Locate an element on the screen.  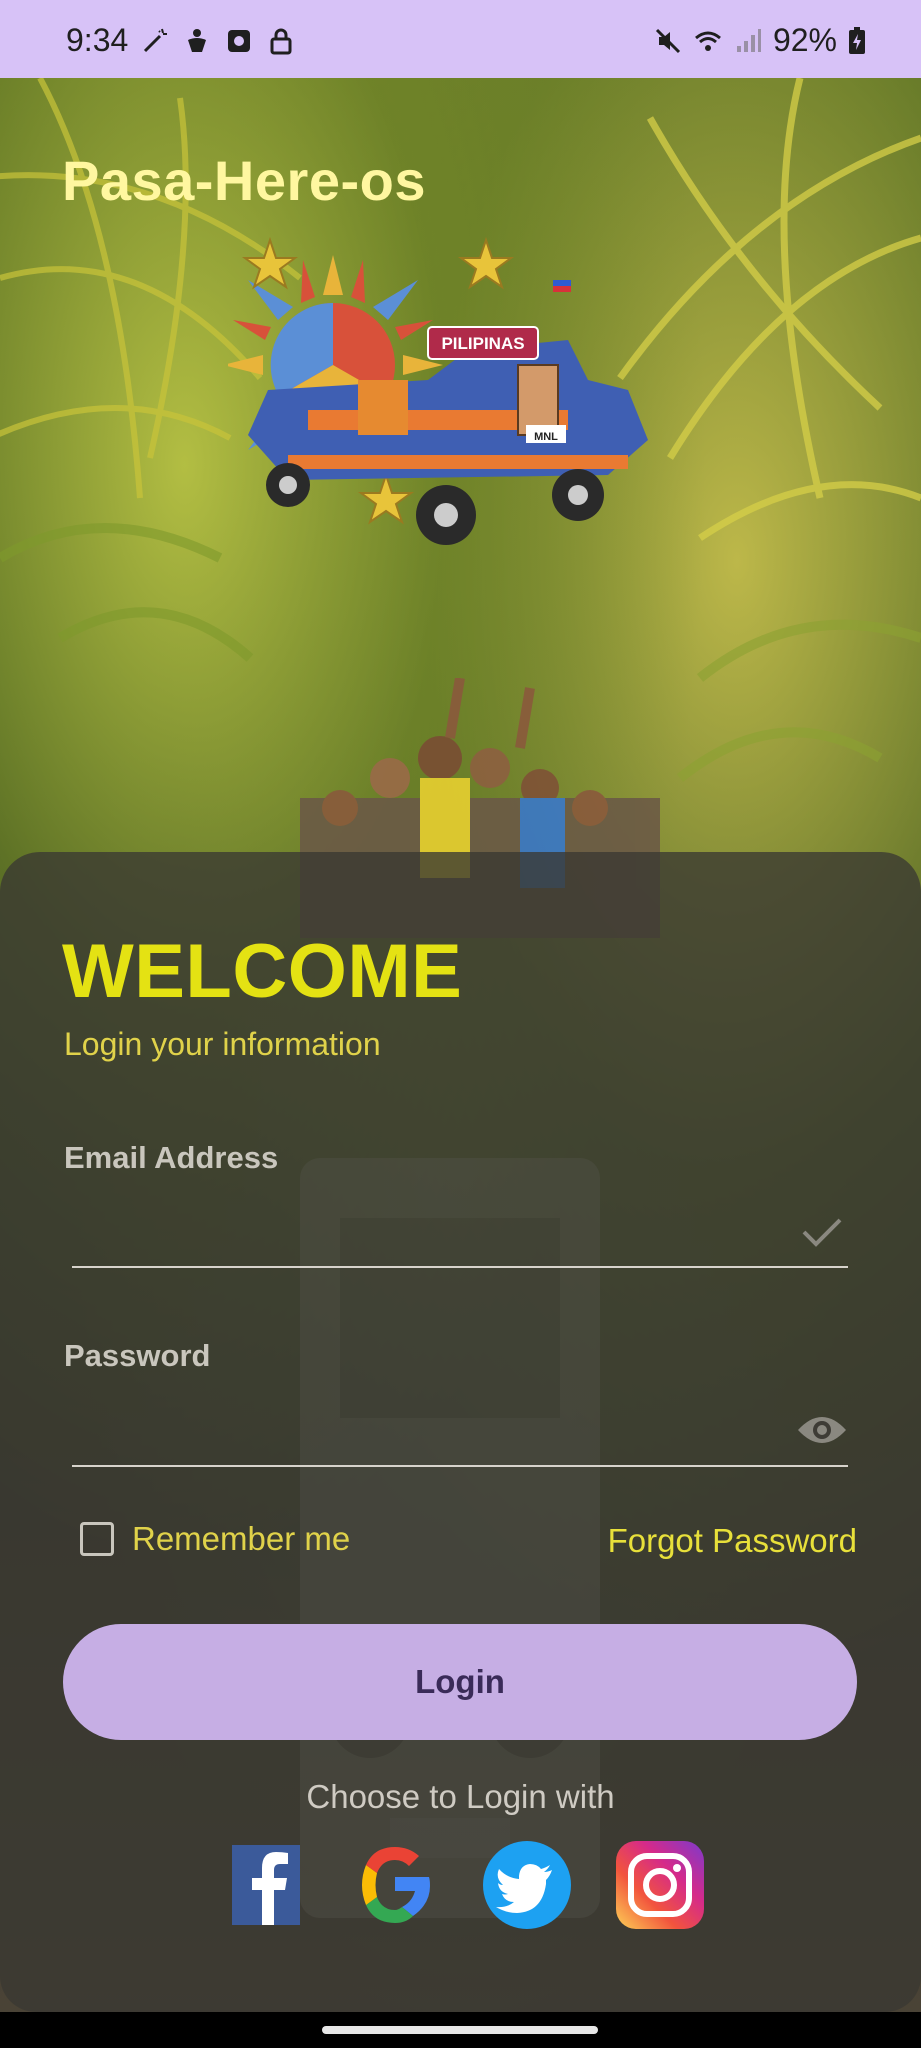
logo-sign-text: PILIPINAS is located at coordinates (482, 343).